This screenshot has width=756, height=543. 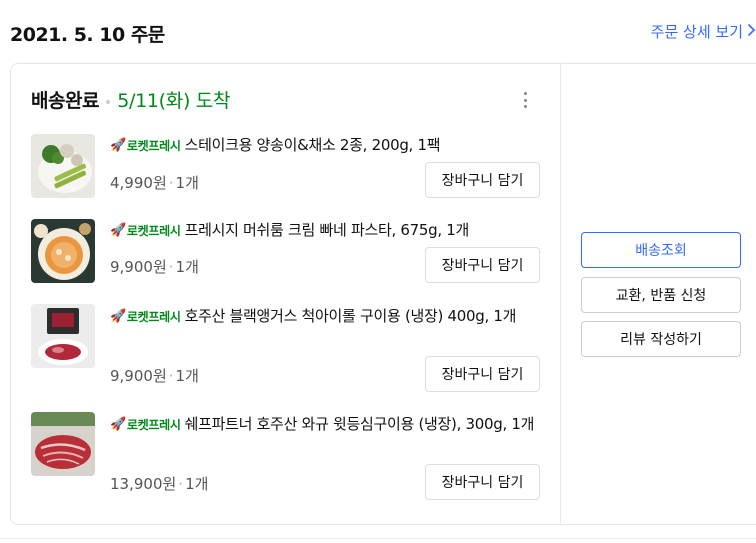 What do you see at coordinates (143, 484) in the screenshot?
I see `product-price: 13,900원` at bounding box center [143, 484].